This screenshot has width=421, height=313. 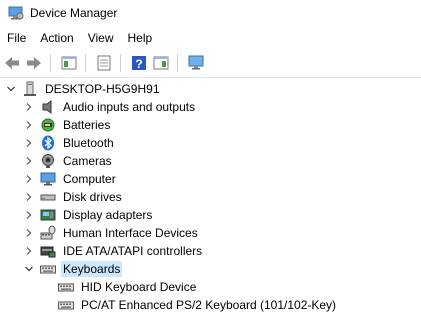 What do you see at coordinates (133, 251) in the screenshot?
I see `tree-item-label: IDE ATA/ATAPI controllers` at bounding box center [133, 251].